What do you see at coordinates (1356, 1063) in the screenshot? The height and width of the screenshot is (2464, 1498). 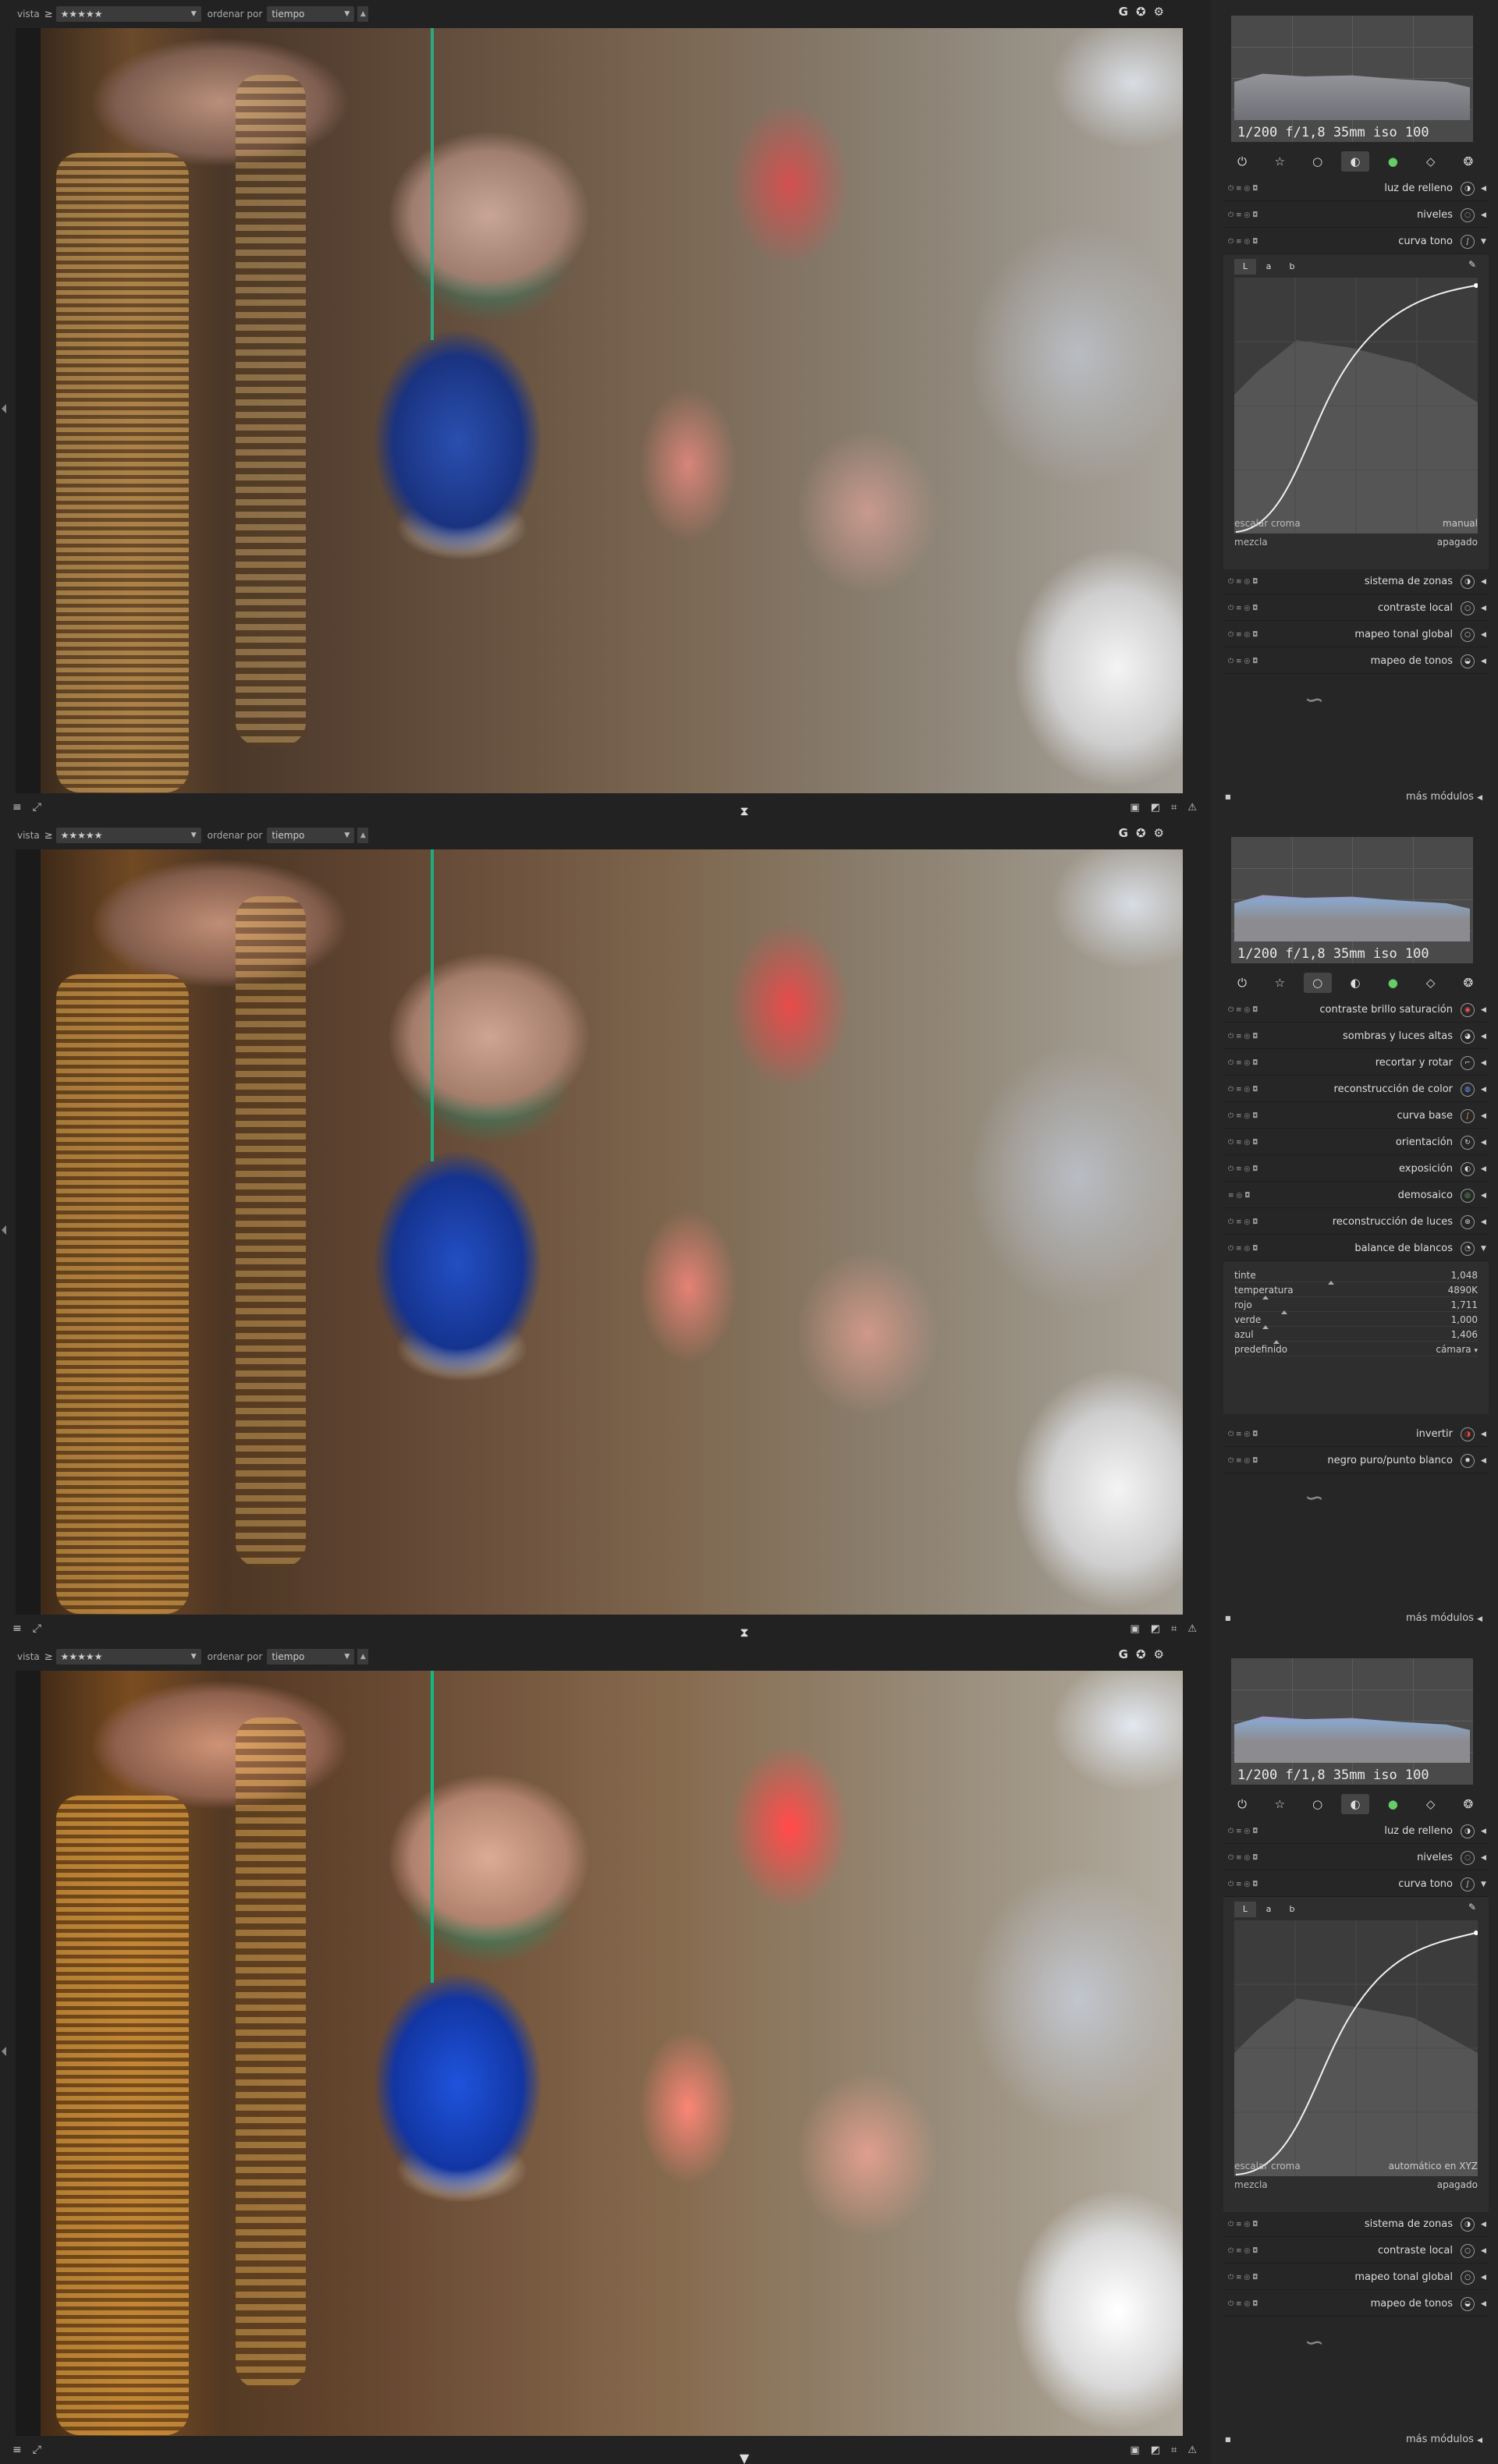 I see `module-recortar-y-rotar: ⏻ ≡ ◎ ◘ recortar y rotar ⌐ ◀` at bounding box center [1356, 1063].